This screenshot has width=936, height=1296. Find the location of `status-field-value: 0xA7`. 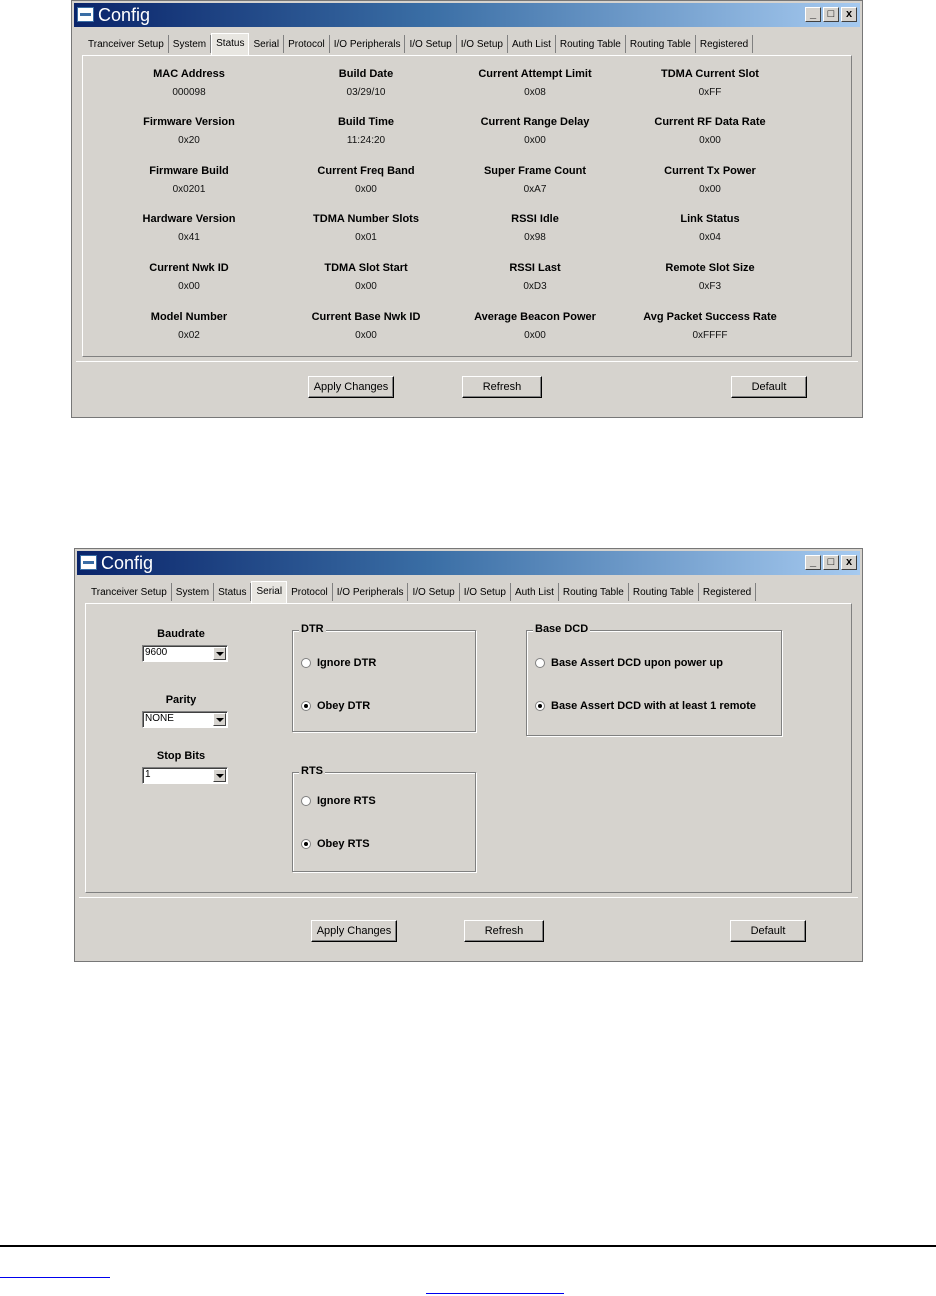

status-field-value: 0xA7 is located at coordinates (535, 189).